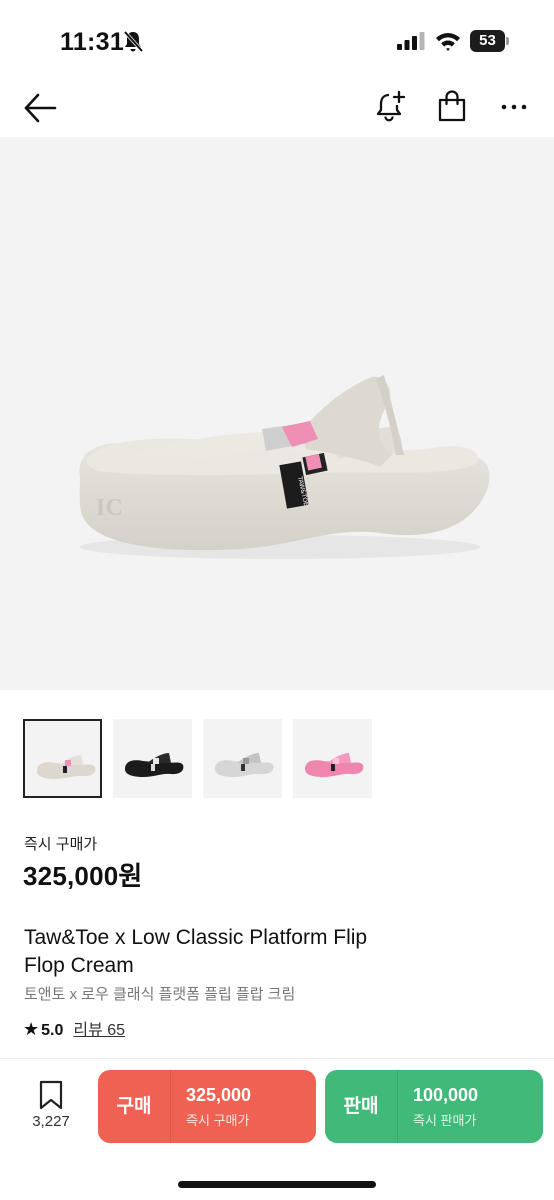  I want to click on wifi-icon, so click(448, 42).